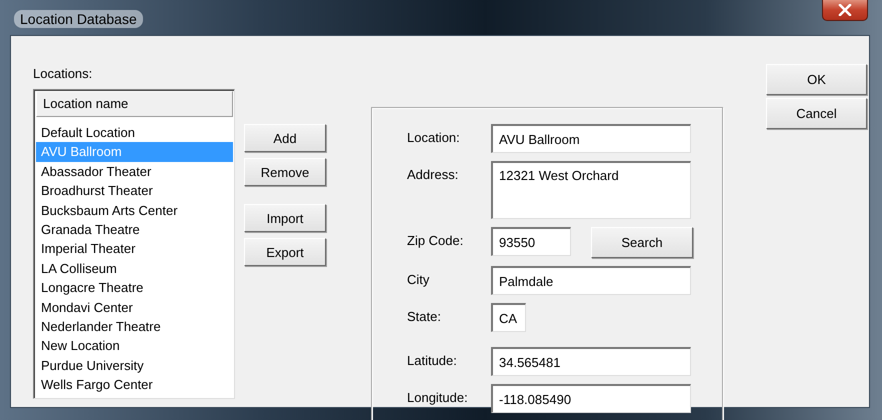 This screenshot has width=882, height=420. Describe the element at coordinates (435, 241) in the screenshot. I see `field-label: Zip Code:` at that location.